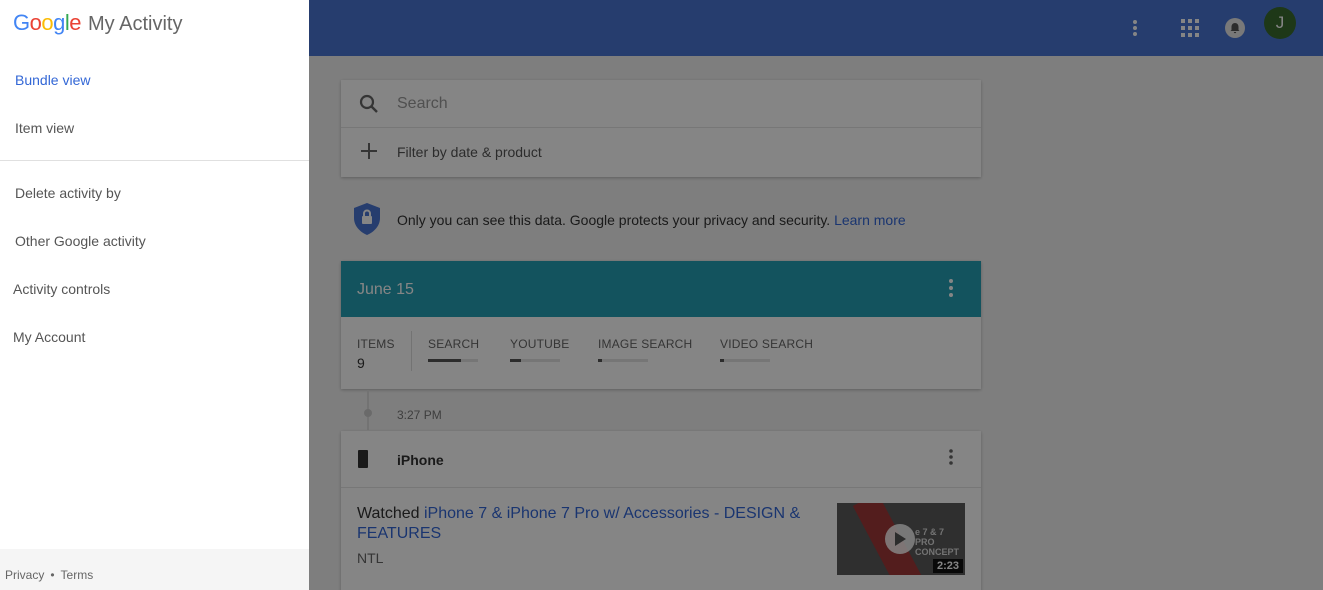  Describe the element at coordinates (154, 160) in the screenshot. I see `drawer-divider` at that location.